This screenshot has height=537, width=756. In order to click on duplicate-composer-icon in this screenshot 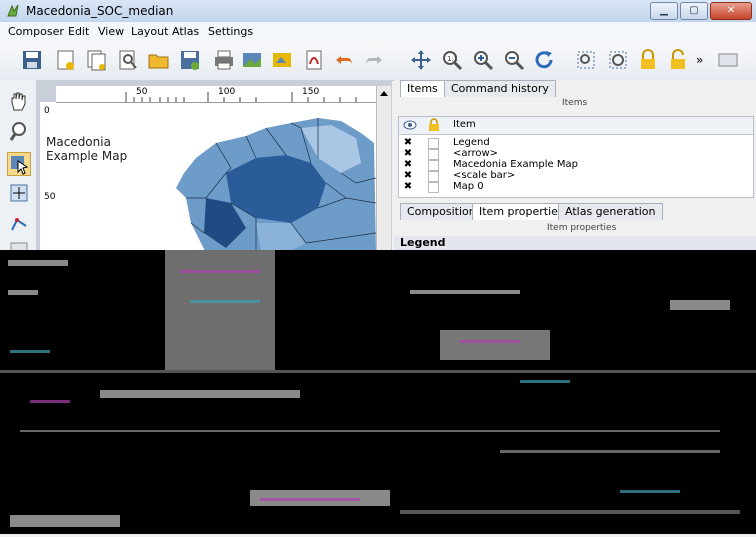, I will do `click(97, 60)`.